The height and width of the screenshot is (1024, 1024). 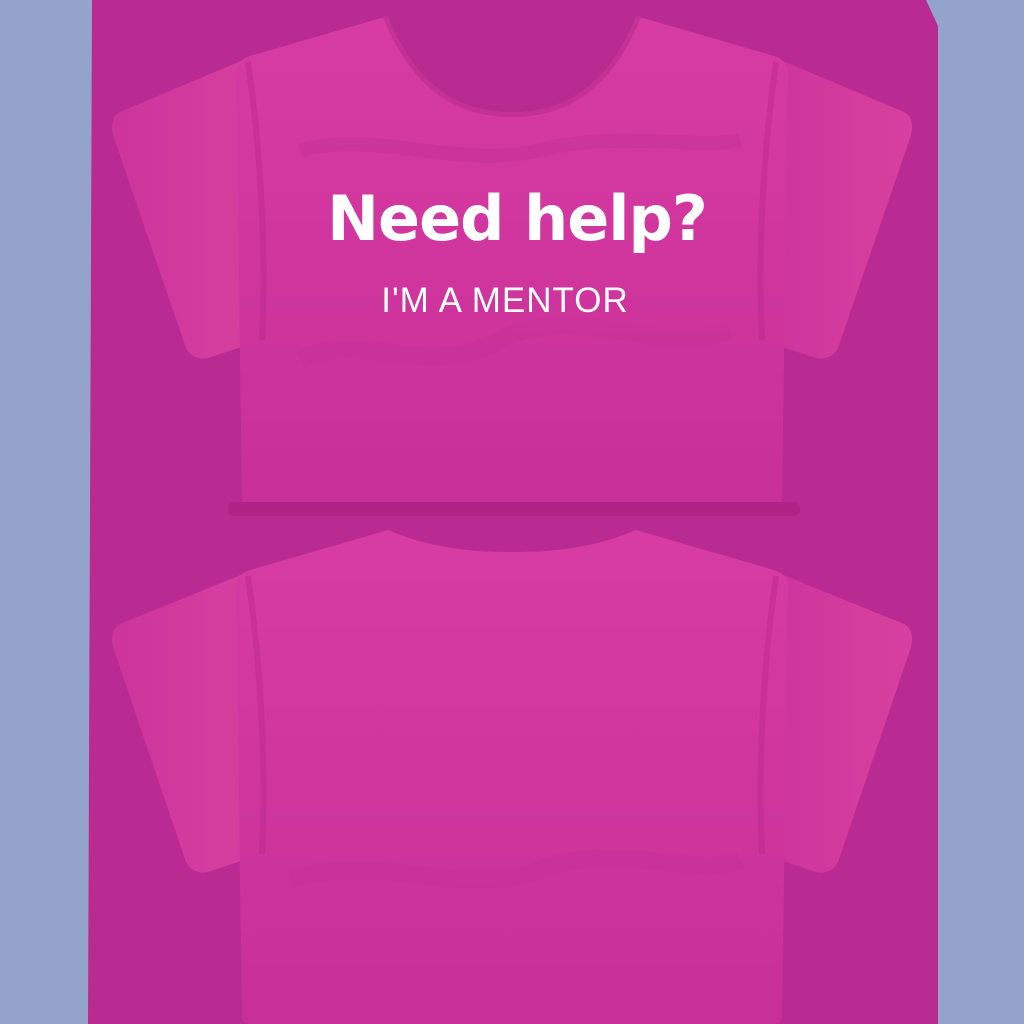 I want to click on front-hem, so click(x=514, y=509).